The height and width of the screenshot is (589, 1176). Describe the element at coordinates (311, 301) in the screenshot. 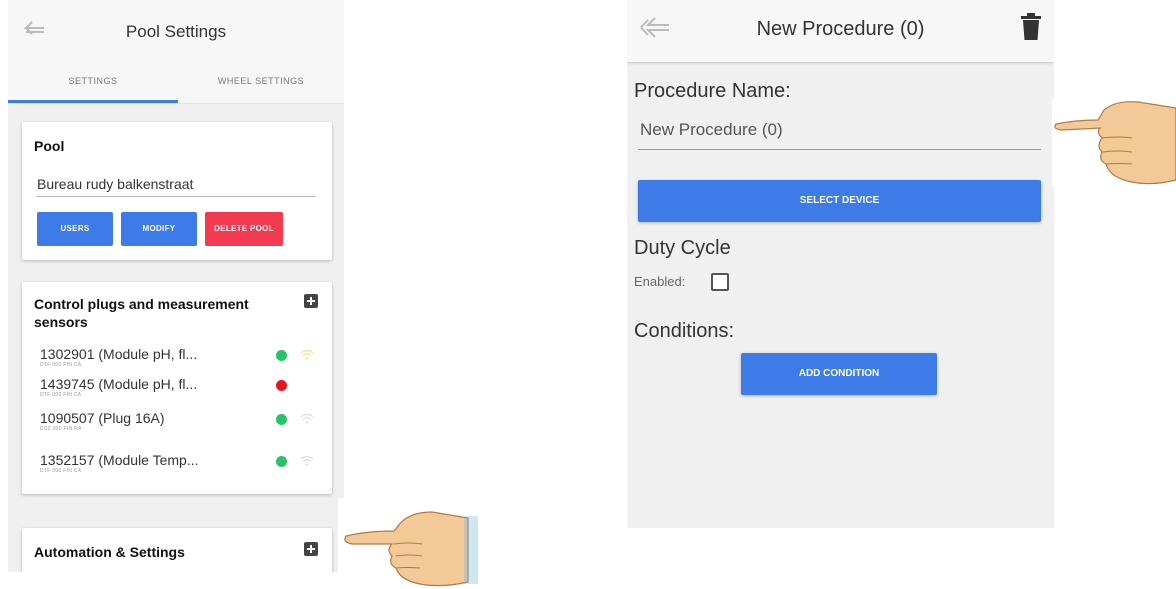

I see `add-device-plus-icon` at that location.